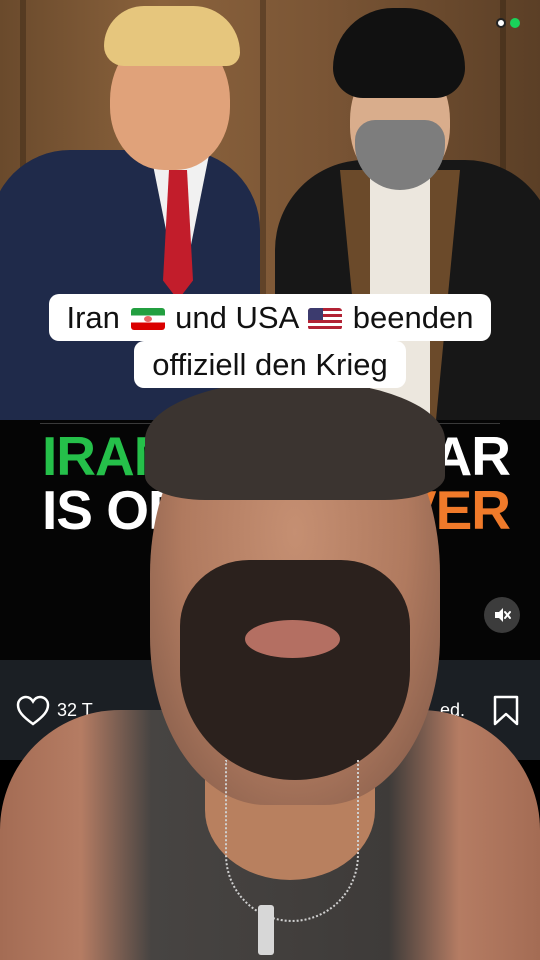 The height and width of the screenshot is (960, 540). What do you see at coordinates (172, 36) in the screenshot?
I see `person-left-hair` at bounding box center [172, 36].